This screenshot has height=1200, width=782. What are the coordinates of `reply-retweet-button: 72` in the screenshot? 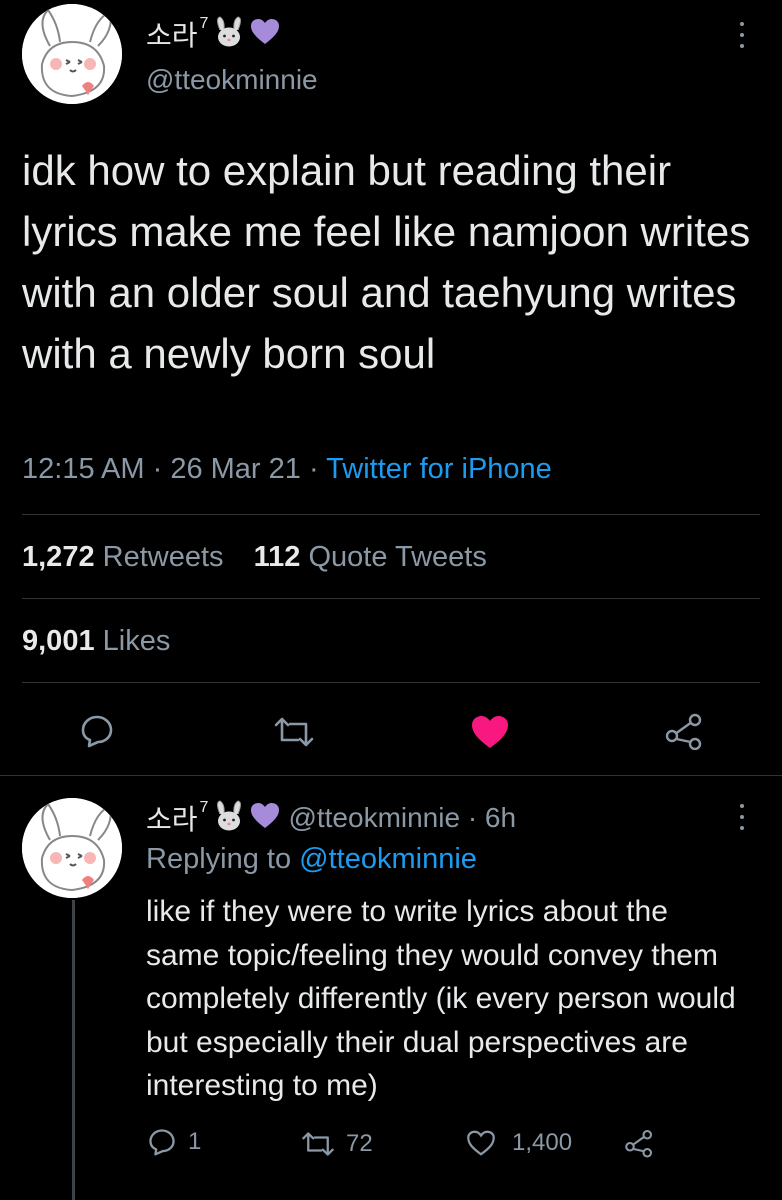 It's located at (336, 1144).